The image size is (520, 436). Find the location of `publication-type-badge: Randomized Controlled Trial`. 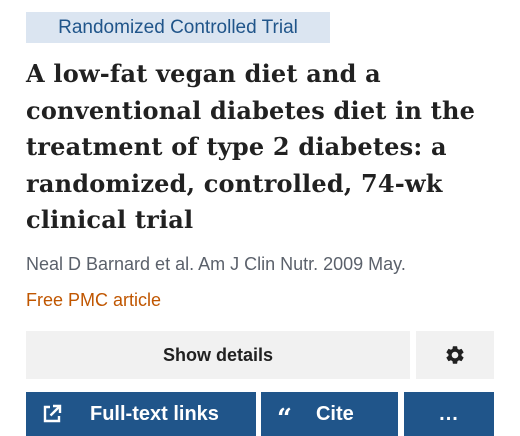

publication-type-badge: Randomized Controlled Trial is located at coordinates (178, 27).